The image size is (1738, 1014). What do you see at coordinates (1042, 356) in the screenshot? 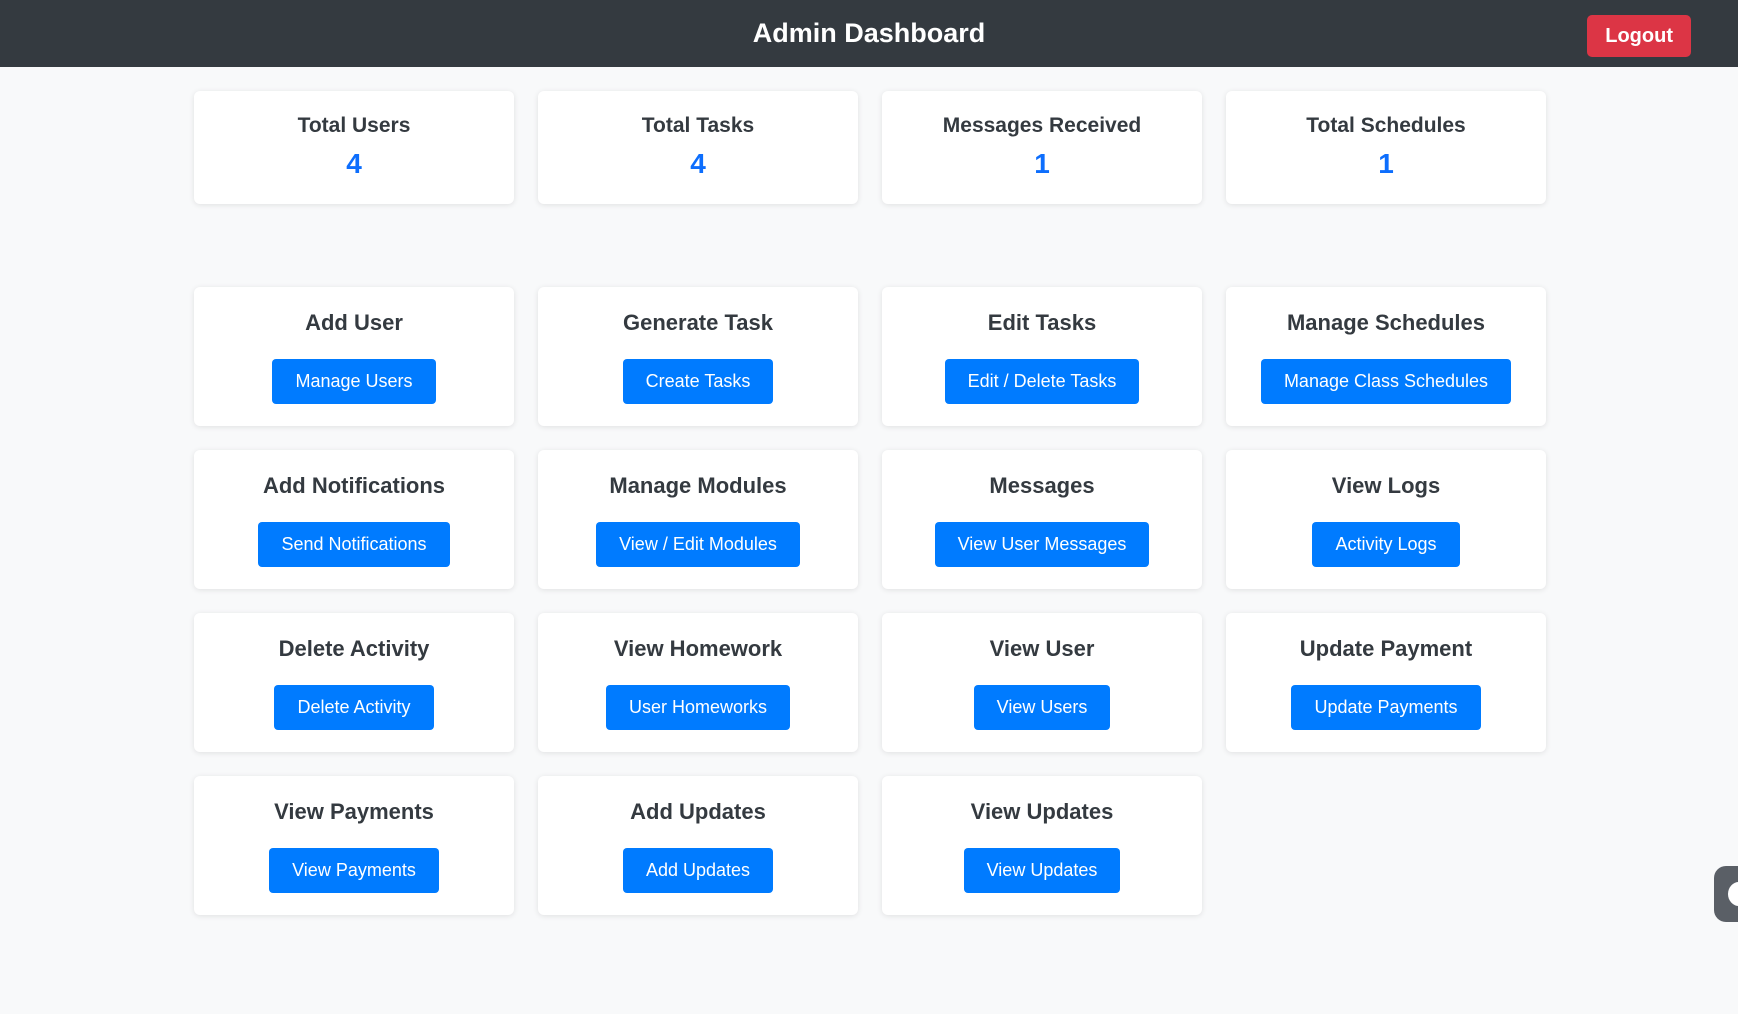
I see `action-card-edit-tasks: Edit Tasks Edit / Delete Tasks` at bounding box center [1042, 356].